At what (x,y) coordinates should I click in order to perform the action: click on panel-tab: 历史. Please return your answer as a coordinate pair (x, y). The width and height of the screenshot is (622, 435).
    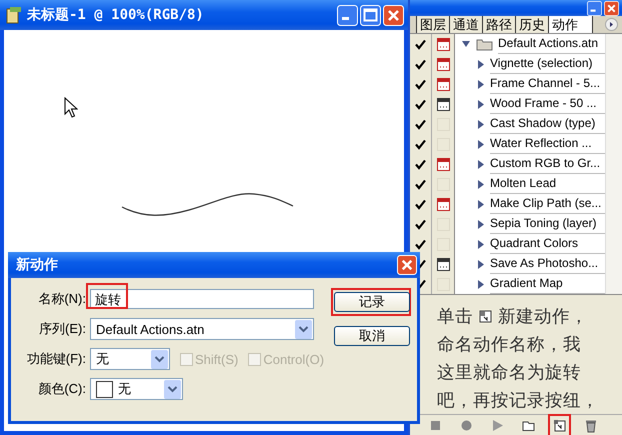
    Looking at the image, I should click on (531, 24).